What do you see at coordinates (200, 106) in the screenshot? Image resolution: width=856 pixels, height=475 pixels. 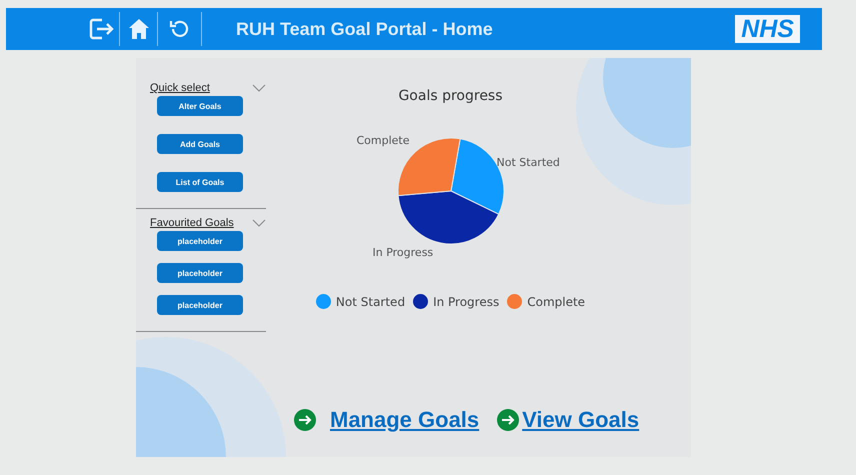 I see `goal-button: Alter Goals` at bounding box center [200, 106].